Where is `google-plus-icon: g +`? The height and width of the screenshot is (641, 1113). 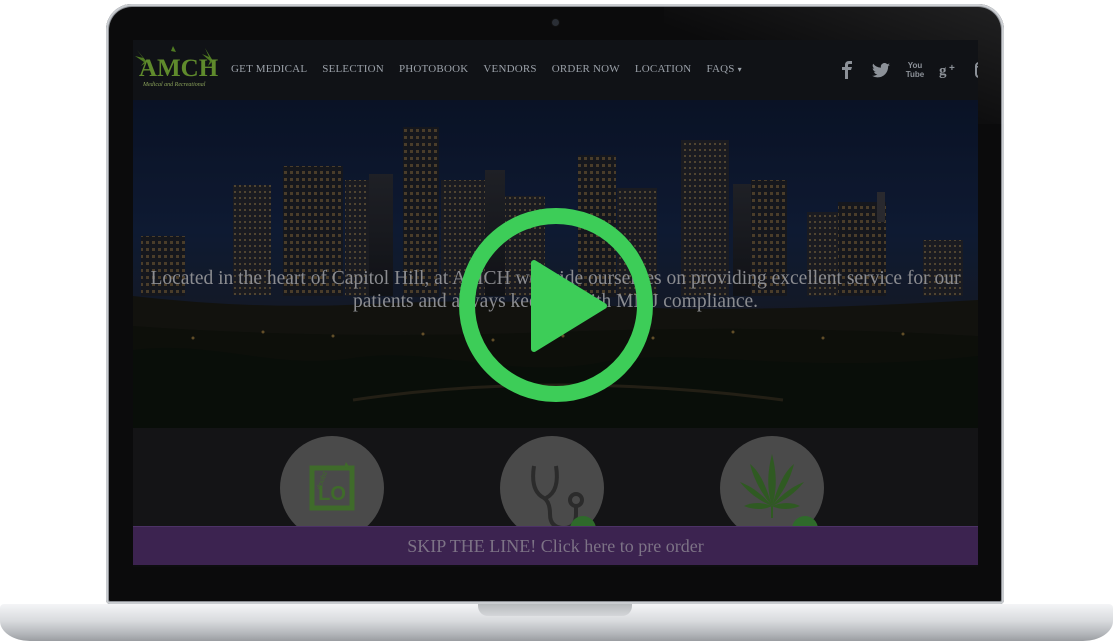 google-plus-icon: g + is located at coordinates (949, 70).